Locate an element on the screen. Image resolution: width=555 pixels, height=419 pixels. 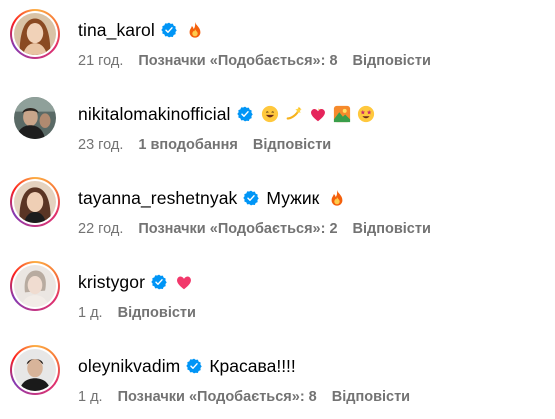
username: nikitalomakinofficial is located at coordinates (154, 114).